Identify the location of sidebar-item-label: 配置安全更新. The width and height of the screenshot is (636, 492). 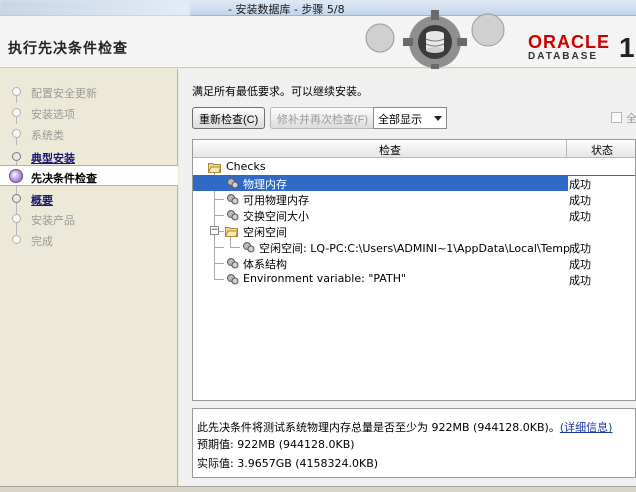
(64, 93).